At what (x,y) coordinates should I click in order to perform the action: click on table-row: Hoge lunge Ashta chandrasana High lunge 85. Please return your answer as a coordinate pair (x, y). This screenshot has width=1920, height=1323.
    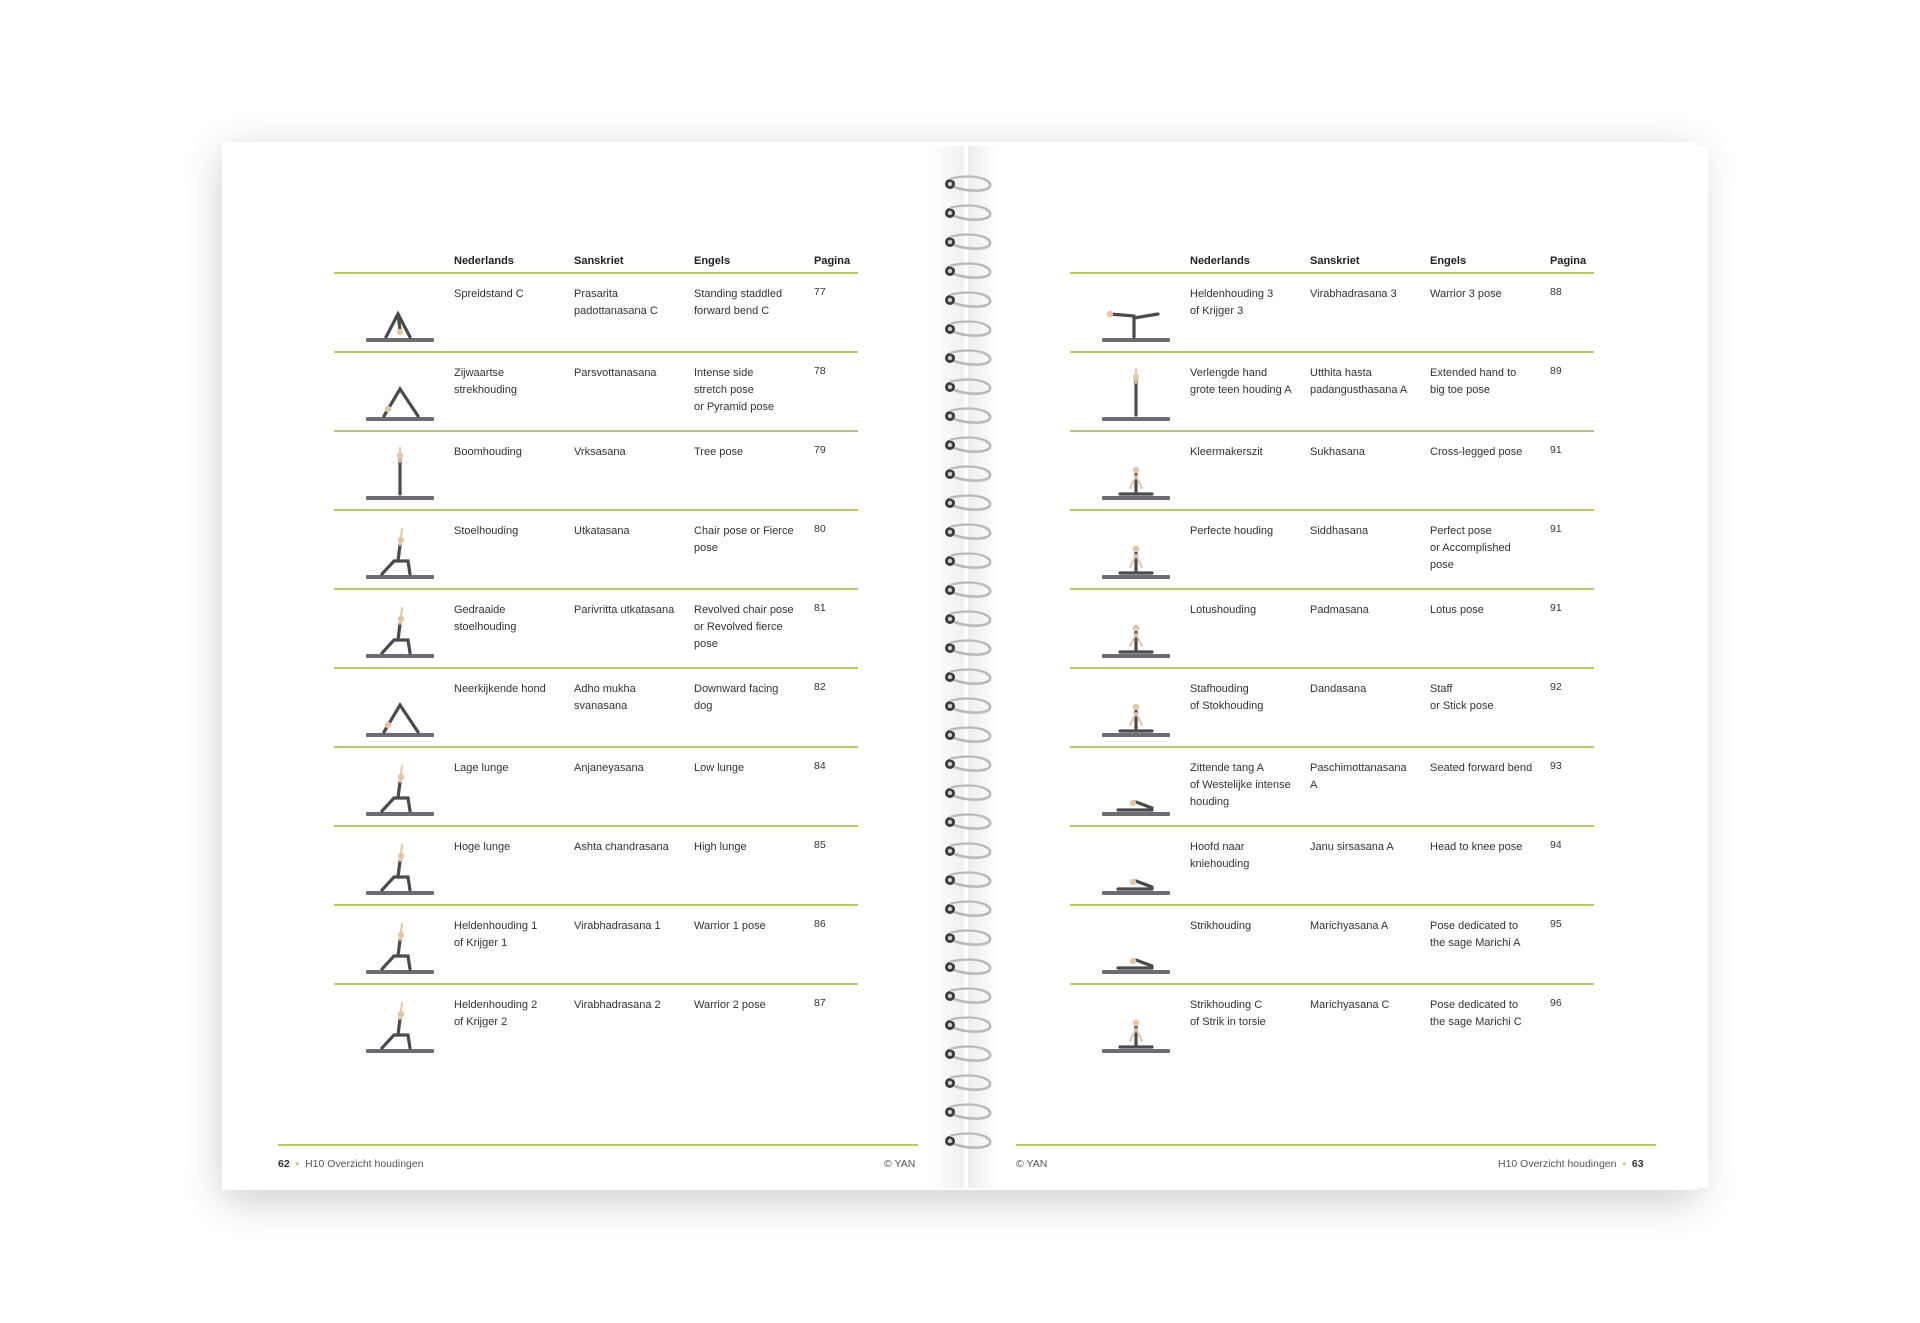
    Looking at the image, I should click on (596, 866).